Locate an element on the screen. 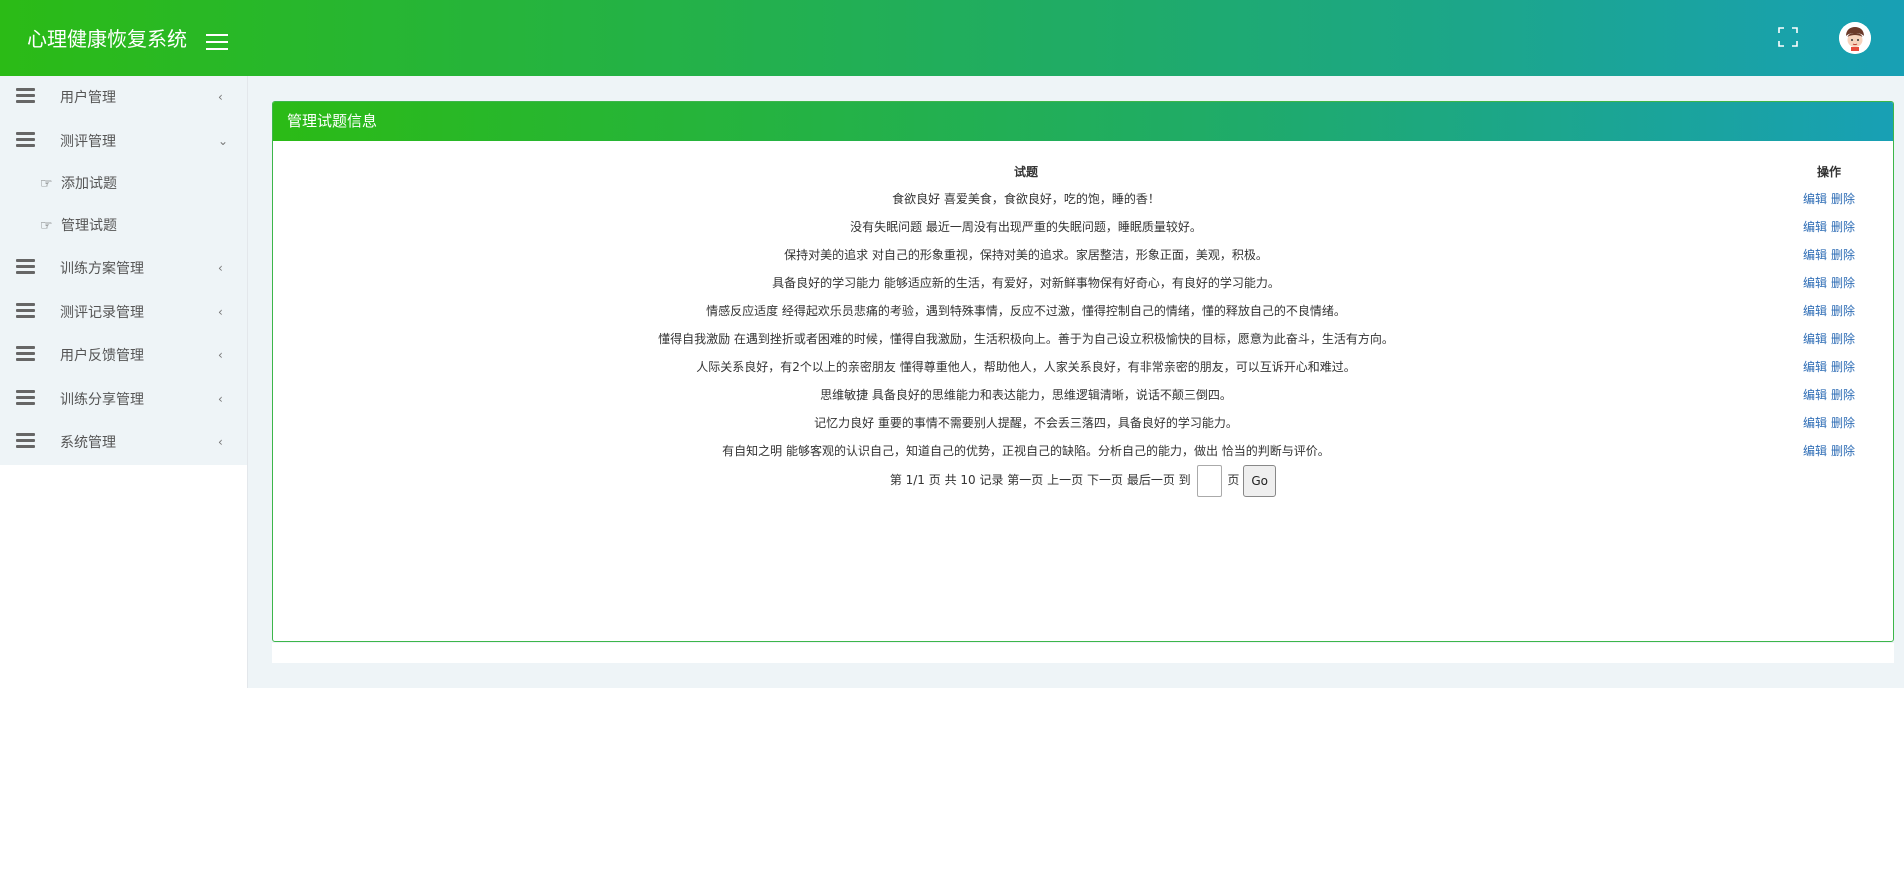  chevron-down-icon: ⌄ is located at coordinates (223, 140).